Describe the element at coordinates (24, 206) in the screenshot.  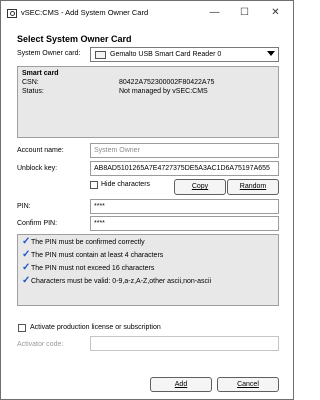
I see `pin-label: PIN:` at that location.